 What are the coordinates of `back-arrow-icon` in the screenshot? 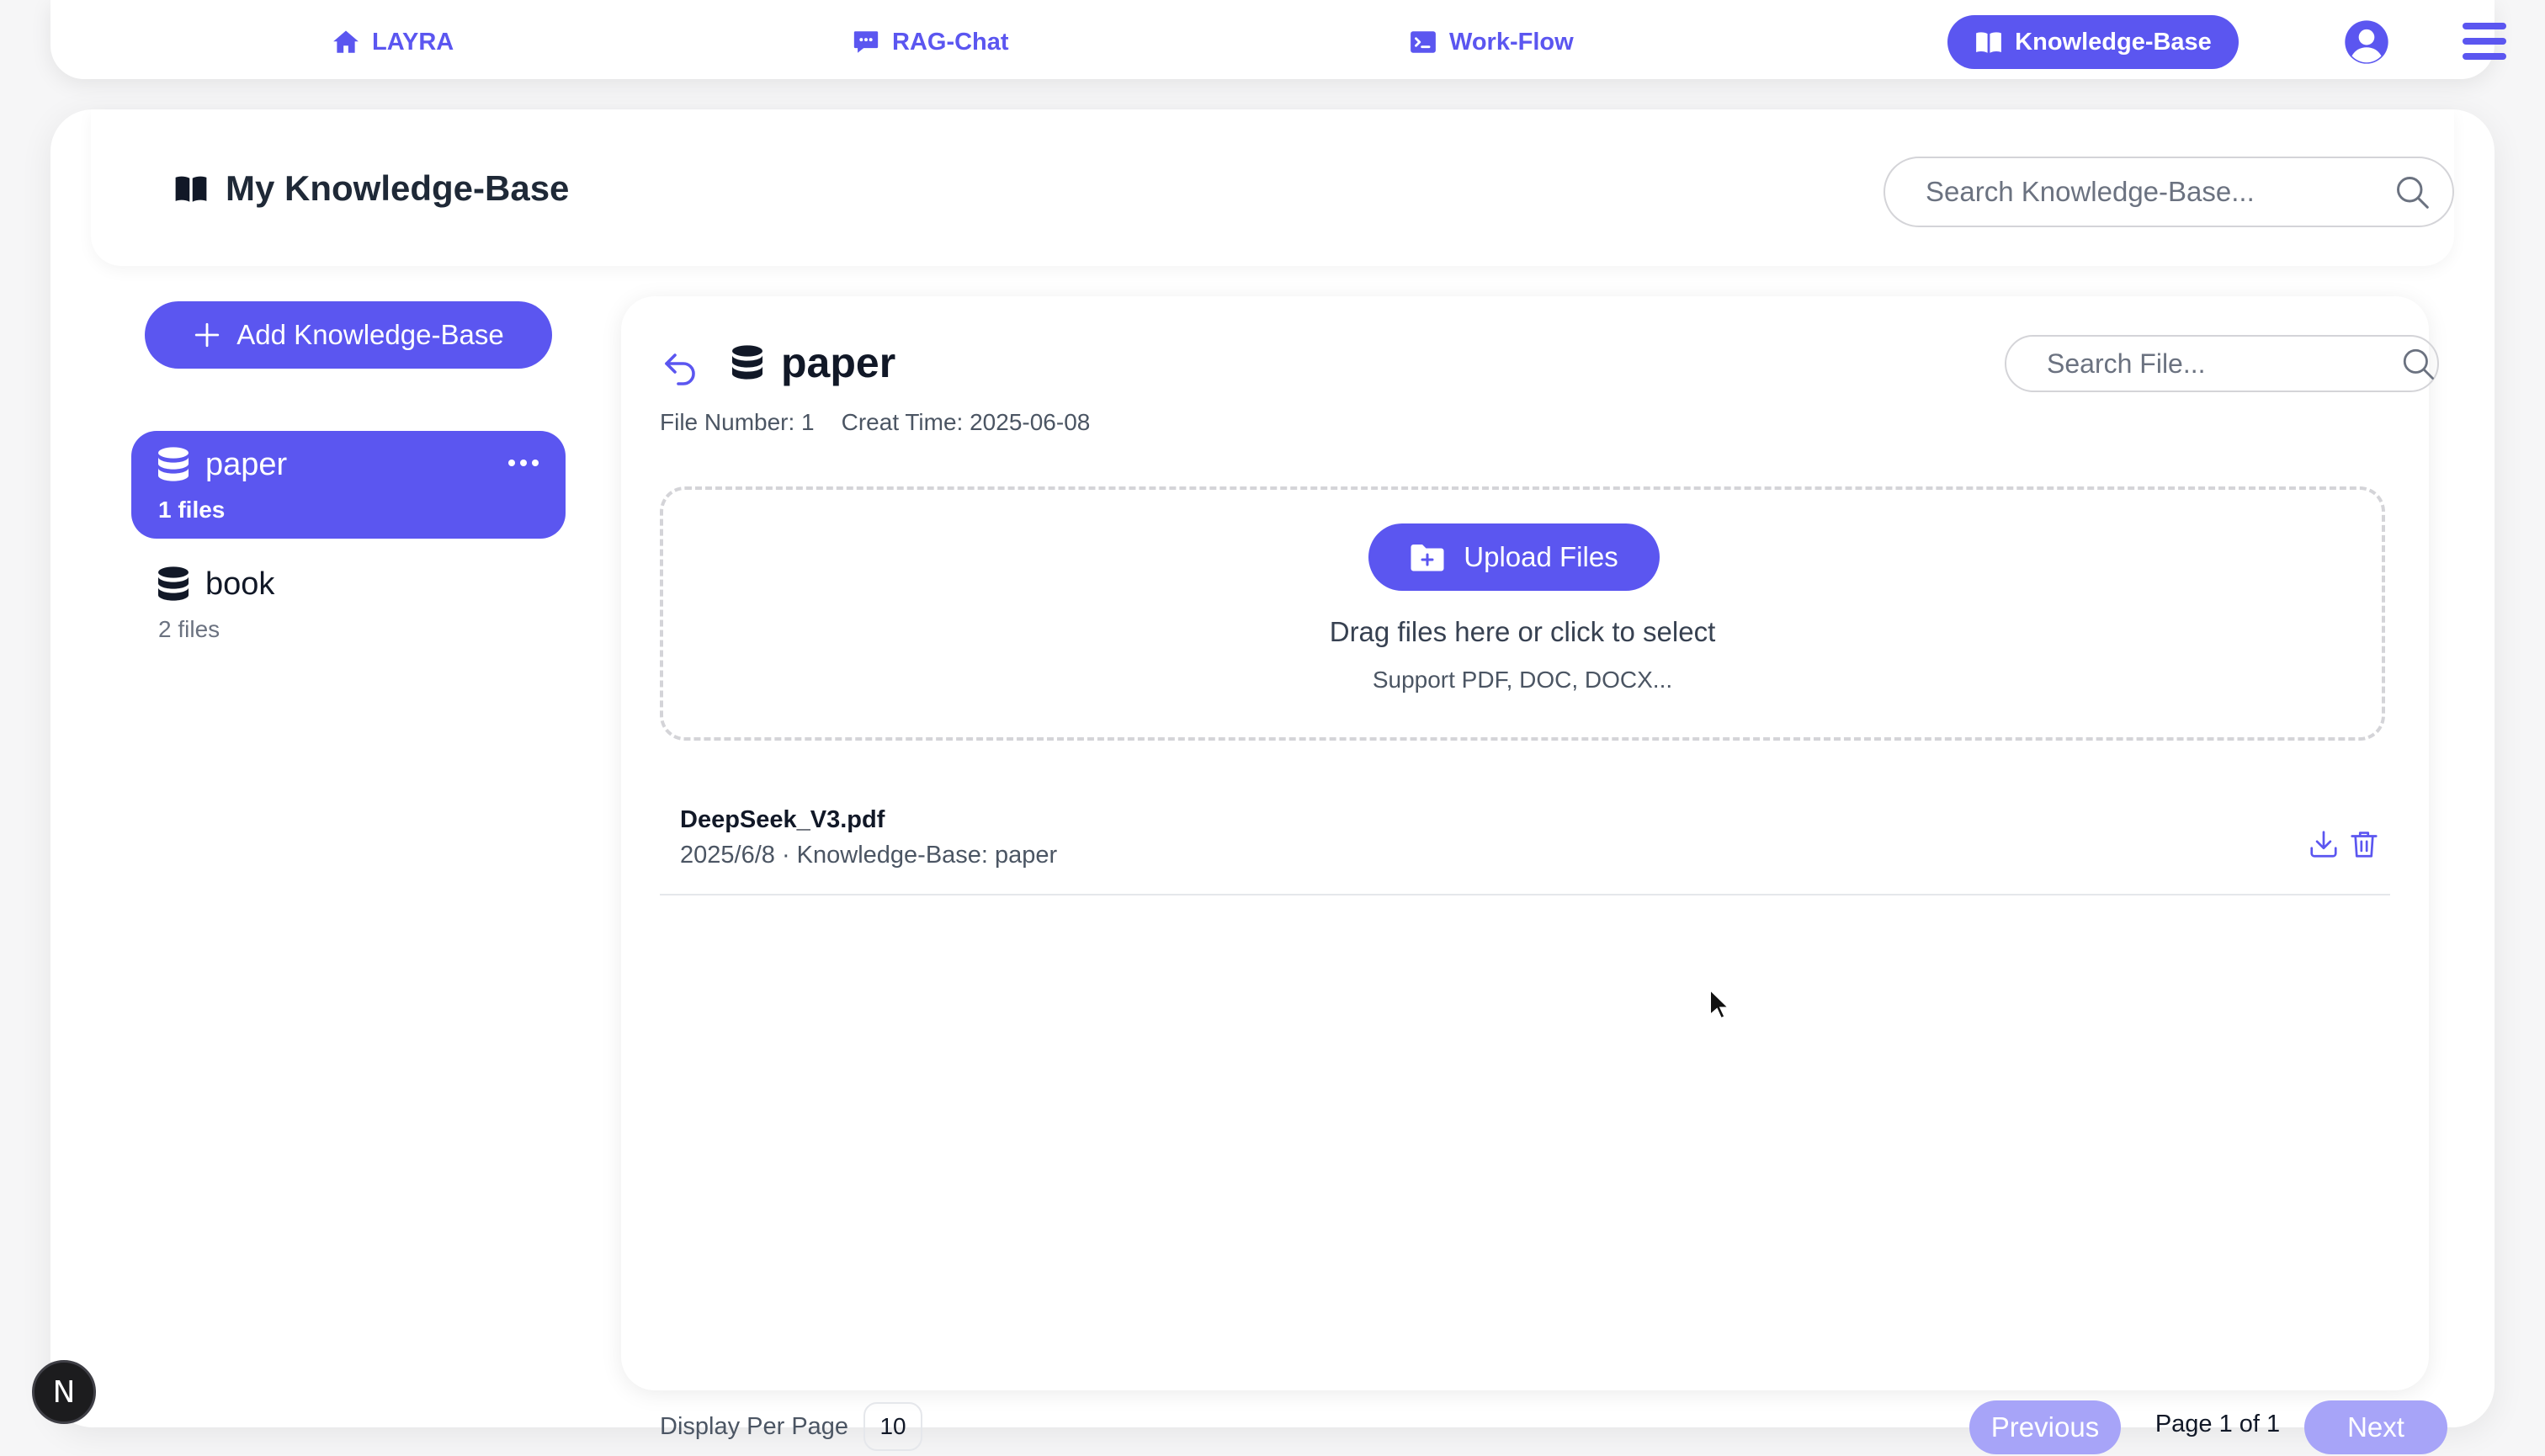 It's located at (680, 367).